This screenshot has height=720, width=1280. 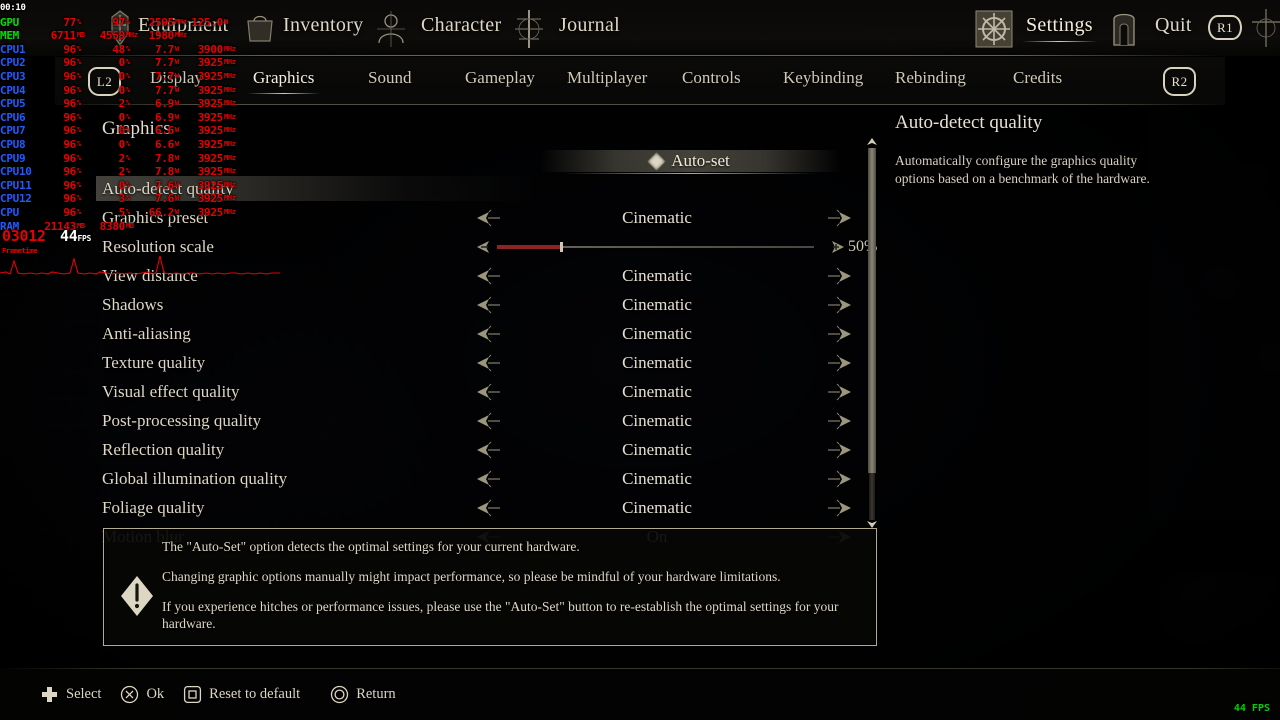 What do you see at coordinates (475, 391) in the screenshot?
I see `settings-row: Visual effect quality Cinematic` at bounding box center [475, 391].